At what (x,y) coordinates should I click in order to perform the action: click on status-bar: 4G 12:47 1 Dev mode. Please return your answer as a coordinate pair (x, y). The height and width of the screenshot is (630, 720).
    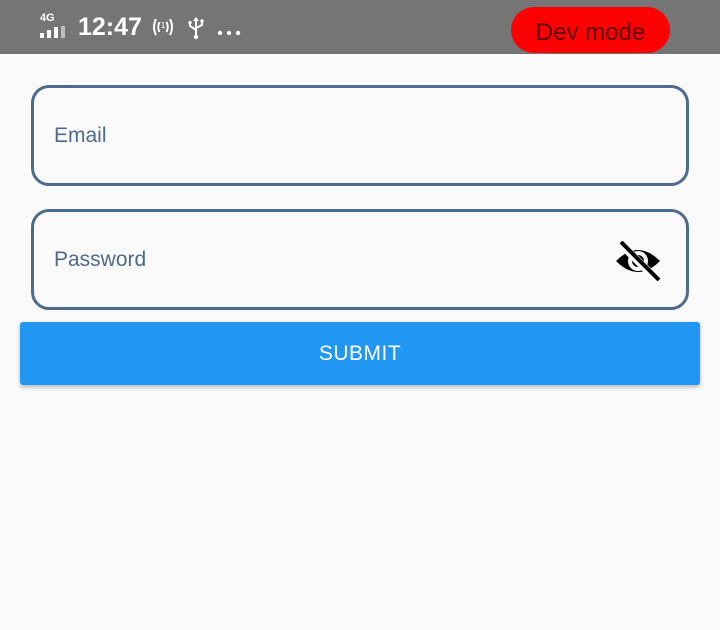
    Looking at the image, I should click on (360, 27).